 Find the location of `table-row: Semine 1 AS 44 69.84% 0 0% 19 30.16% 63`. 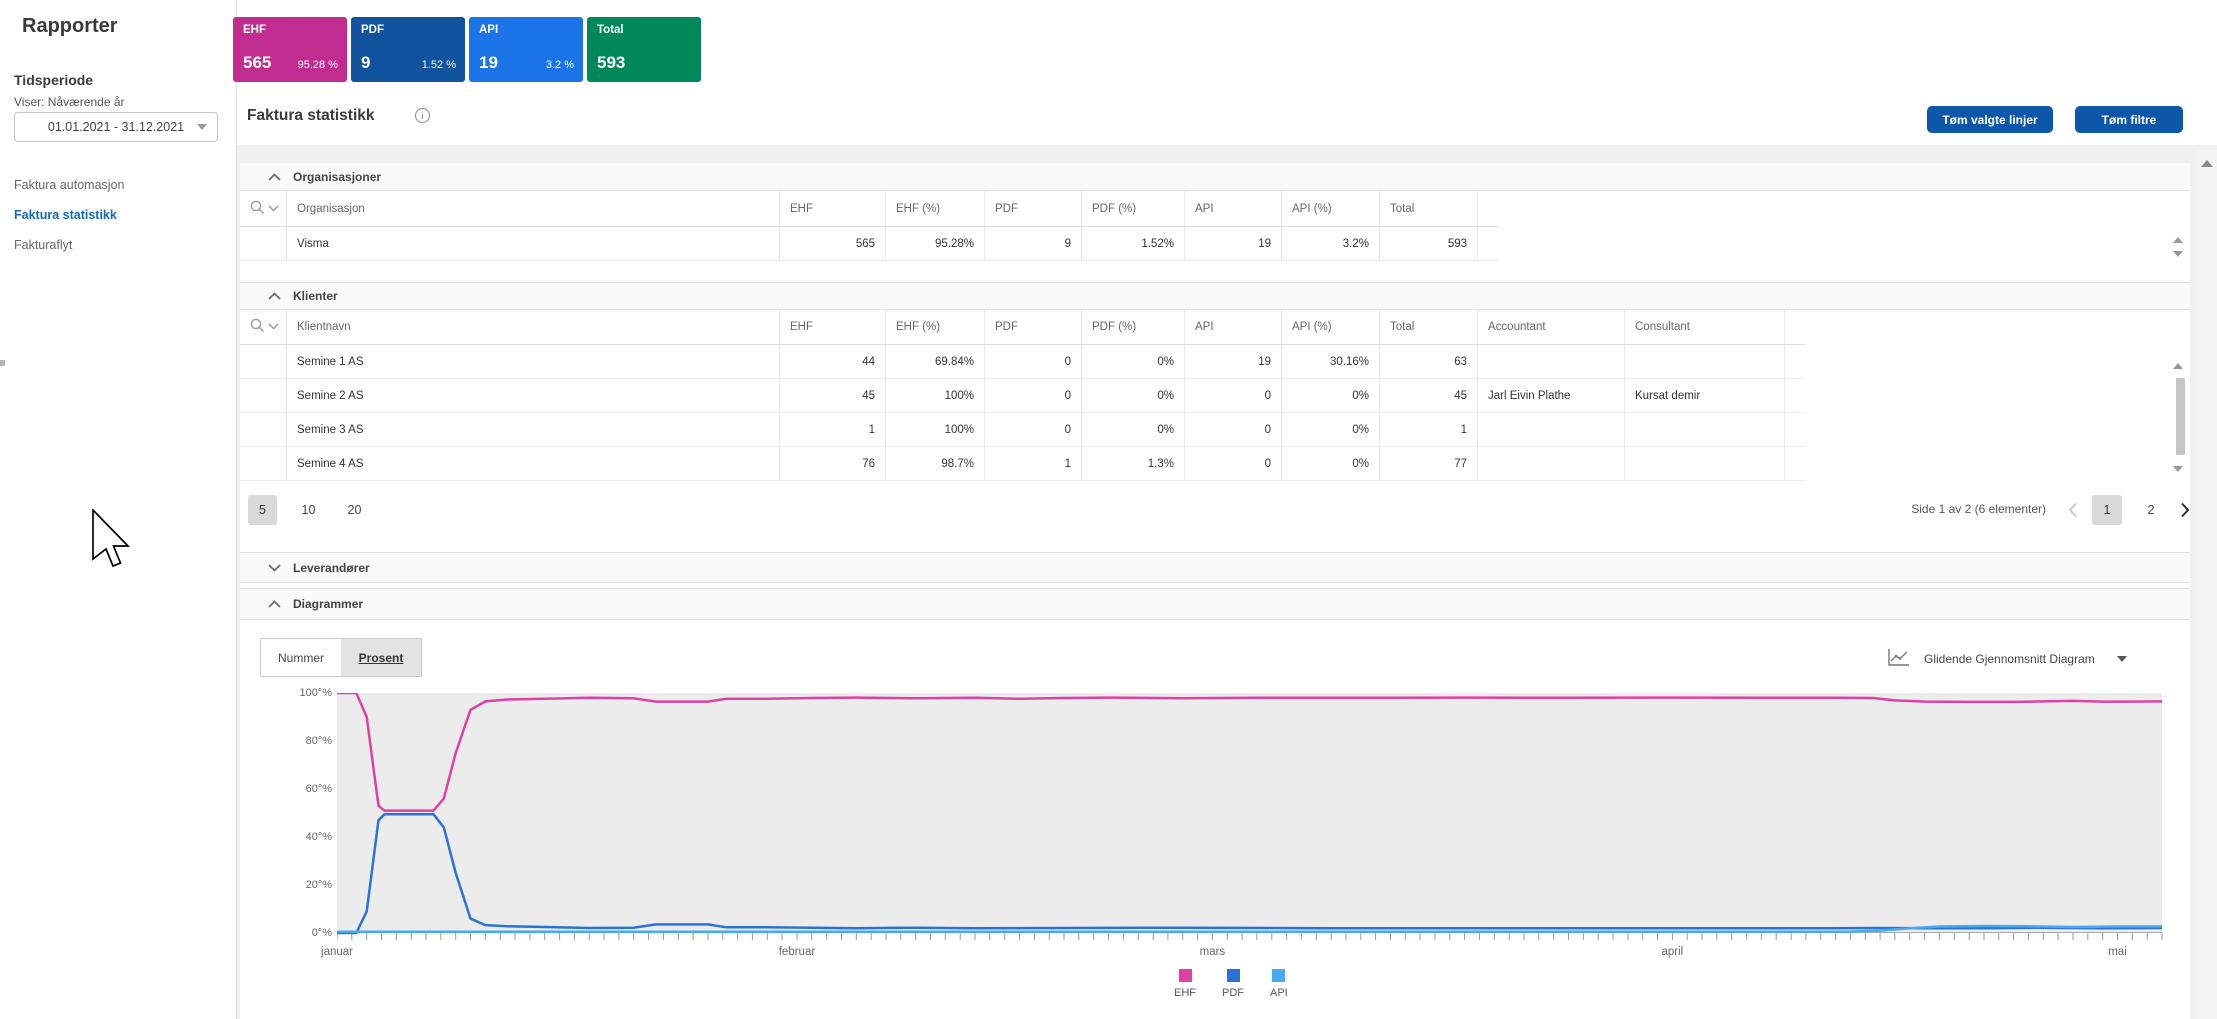

table-row: Semine 1 AS 44 69.84% 0 0% 19 30.16% 63 is located at coordinates (1022, 362).